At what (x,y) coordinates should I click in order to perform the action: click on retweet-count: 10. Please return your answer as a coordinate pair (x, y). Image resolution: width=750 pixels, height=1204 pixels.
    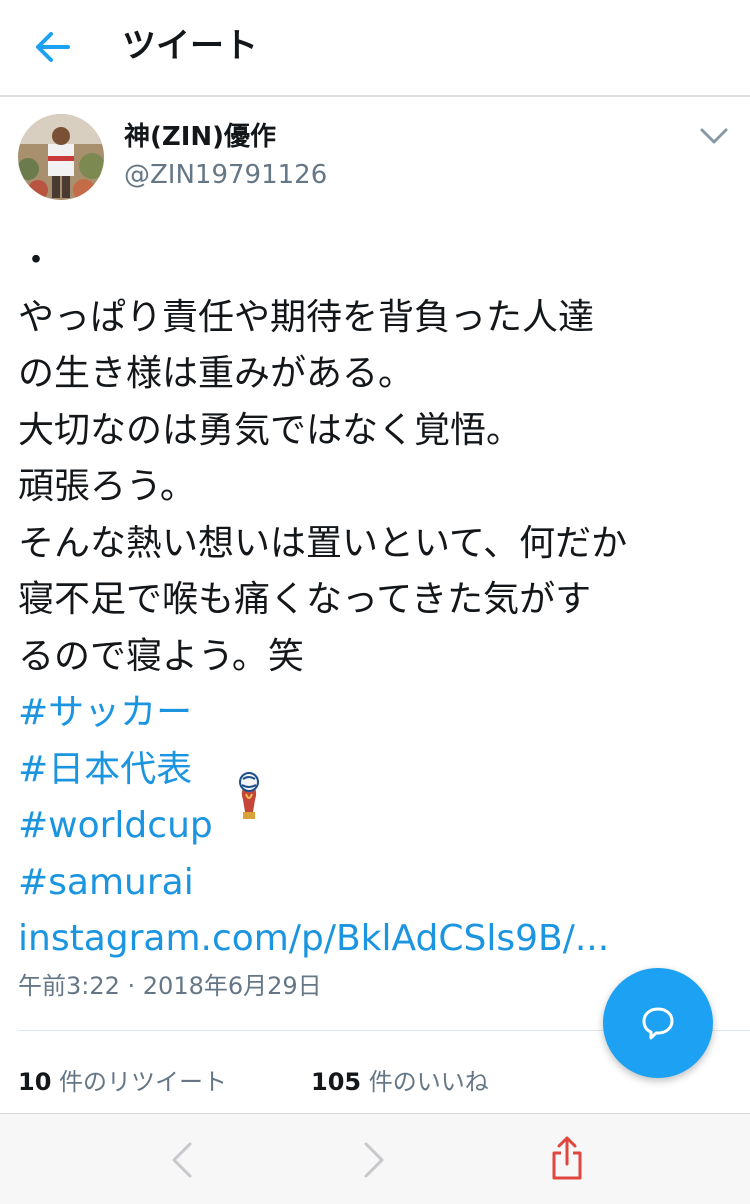
    Looking at the image, I should click on (35, 1082).